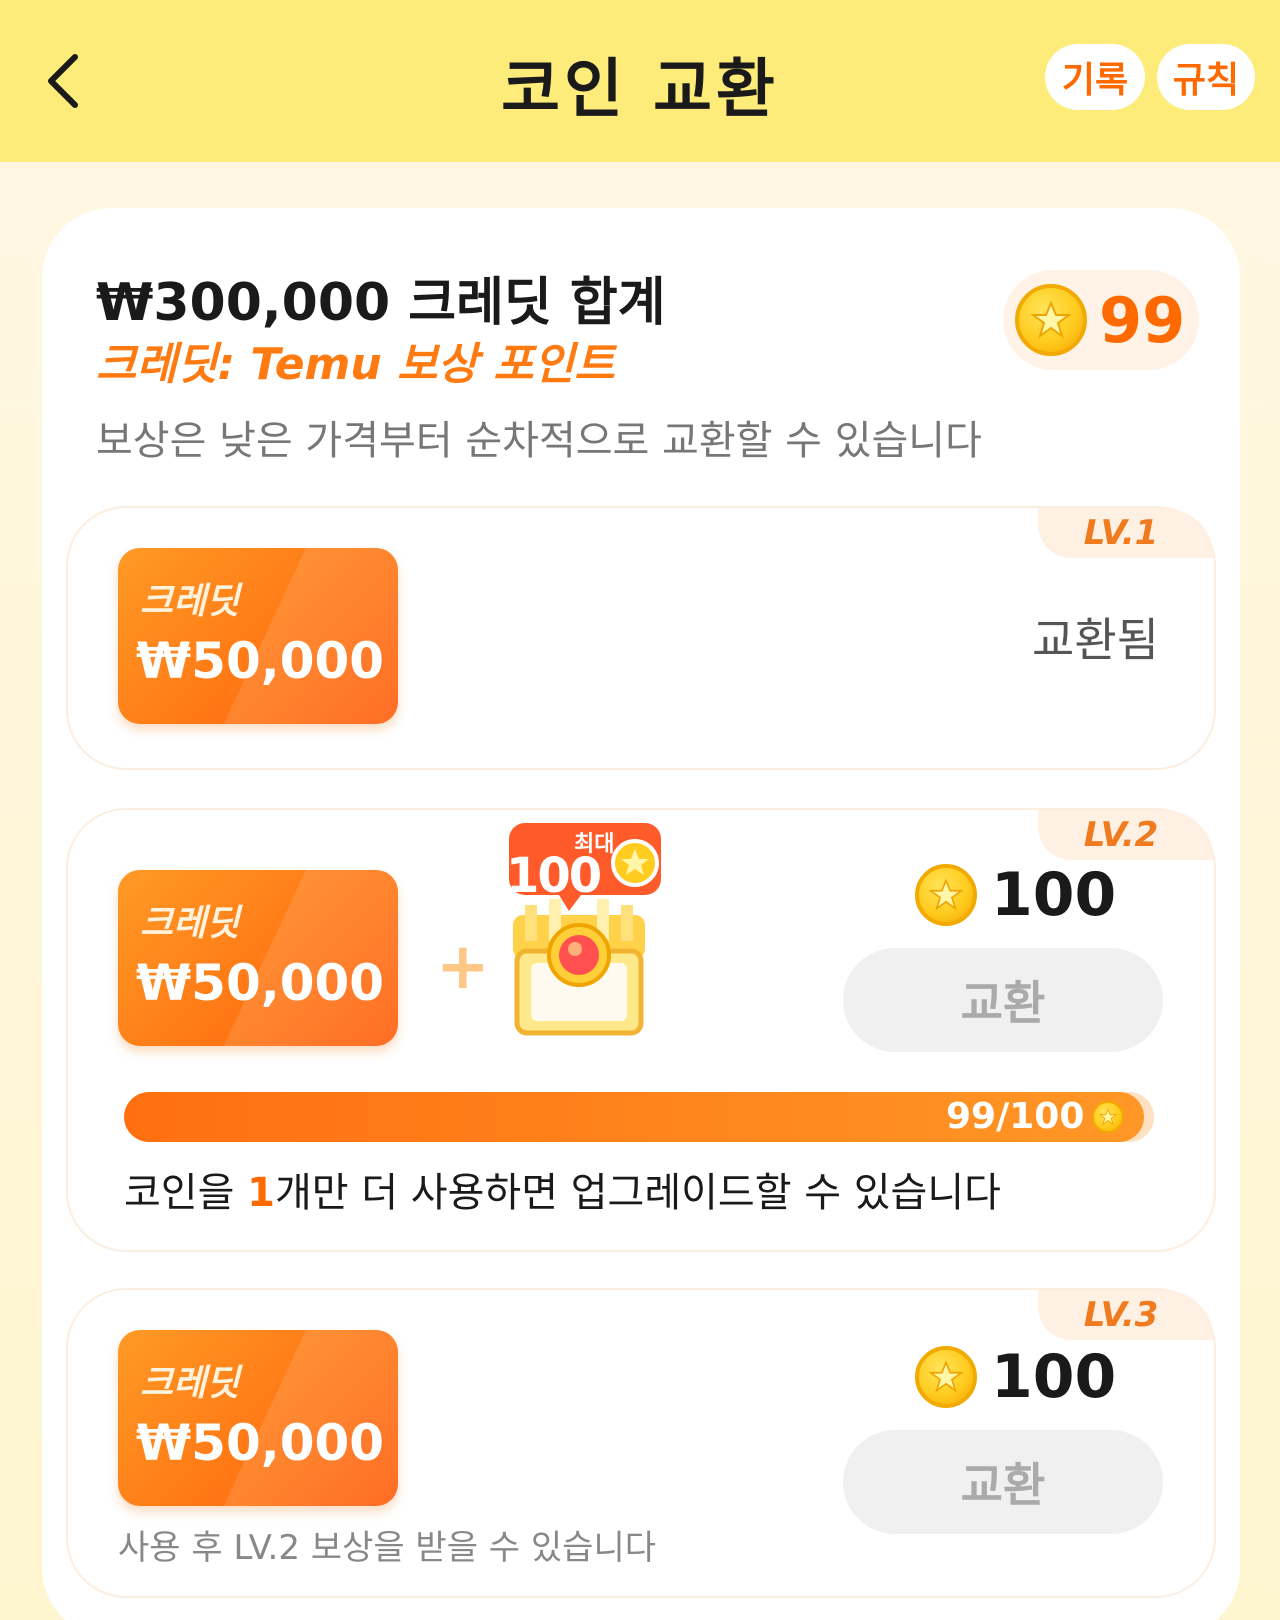 The width and height of the screenshot is (1280, 1620). I want to click on level-tag: LV.2, so click(1126, 835).